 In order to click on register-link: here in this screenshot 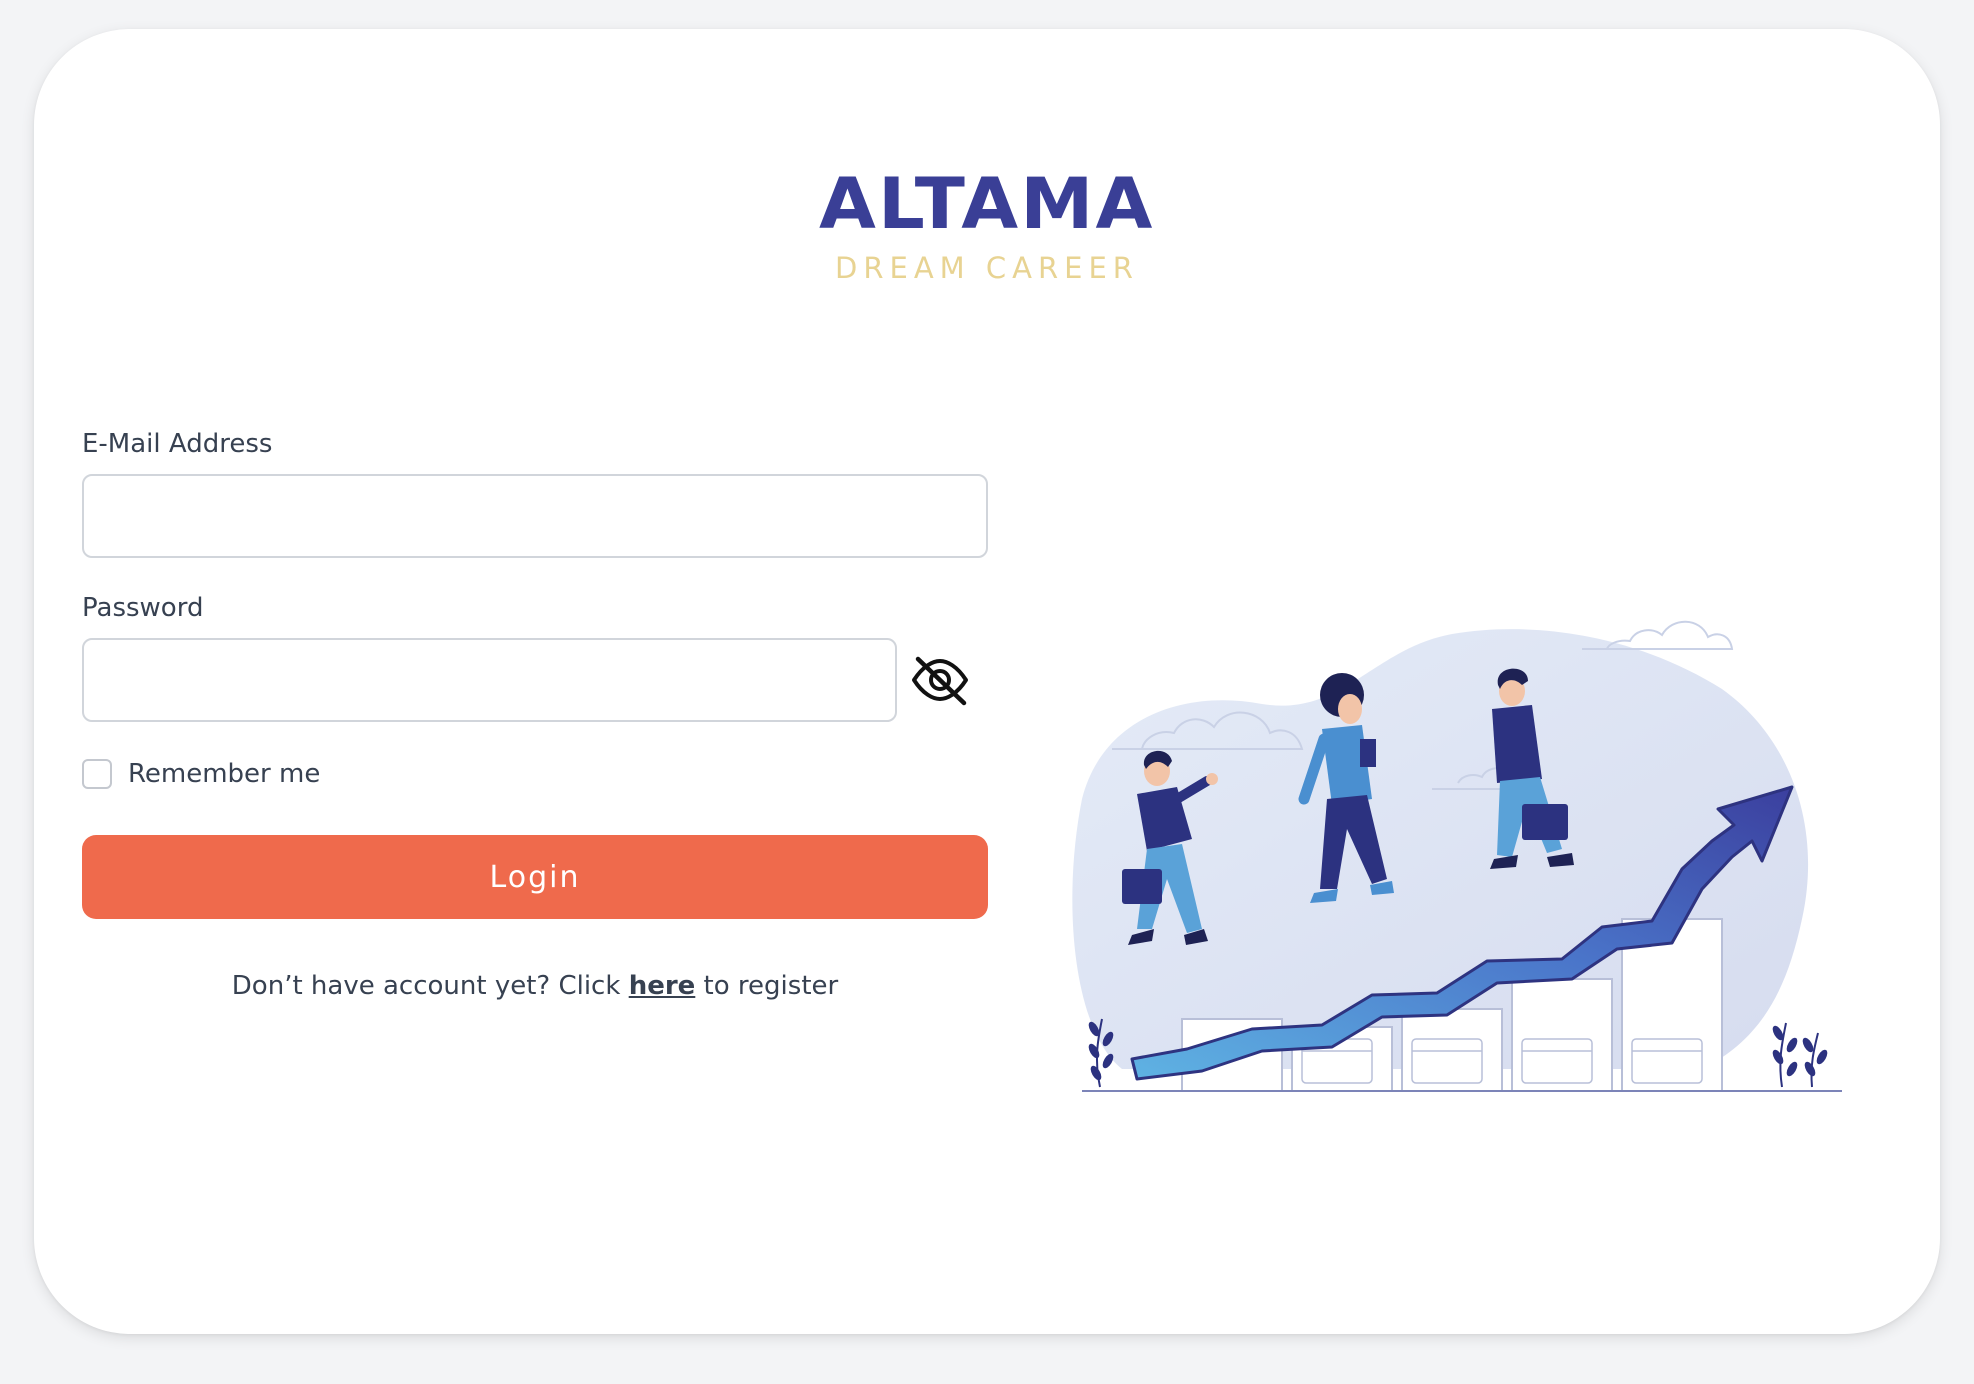, I will do `click(662, 986)`.